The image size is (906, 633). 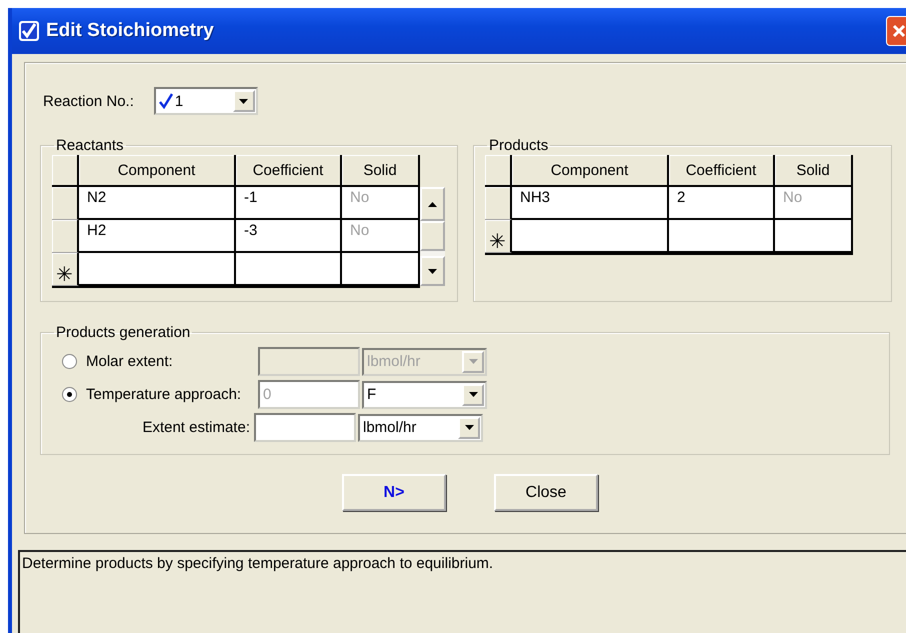 I want to click on up-arrow-icon, so click(x=432, y=204).